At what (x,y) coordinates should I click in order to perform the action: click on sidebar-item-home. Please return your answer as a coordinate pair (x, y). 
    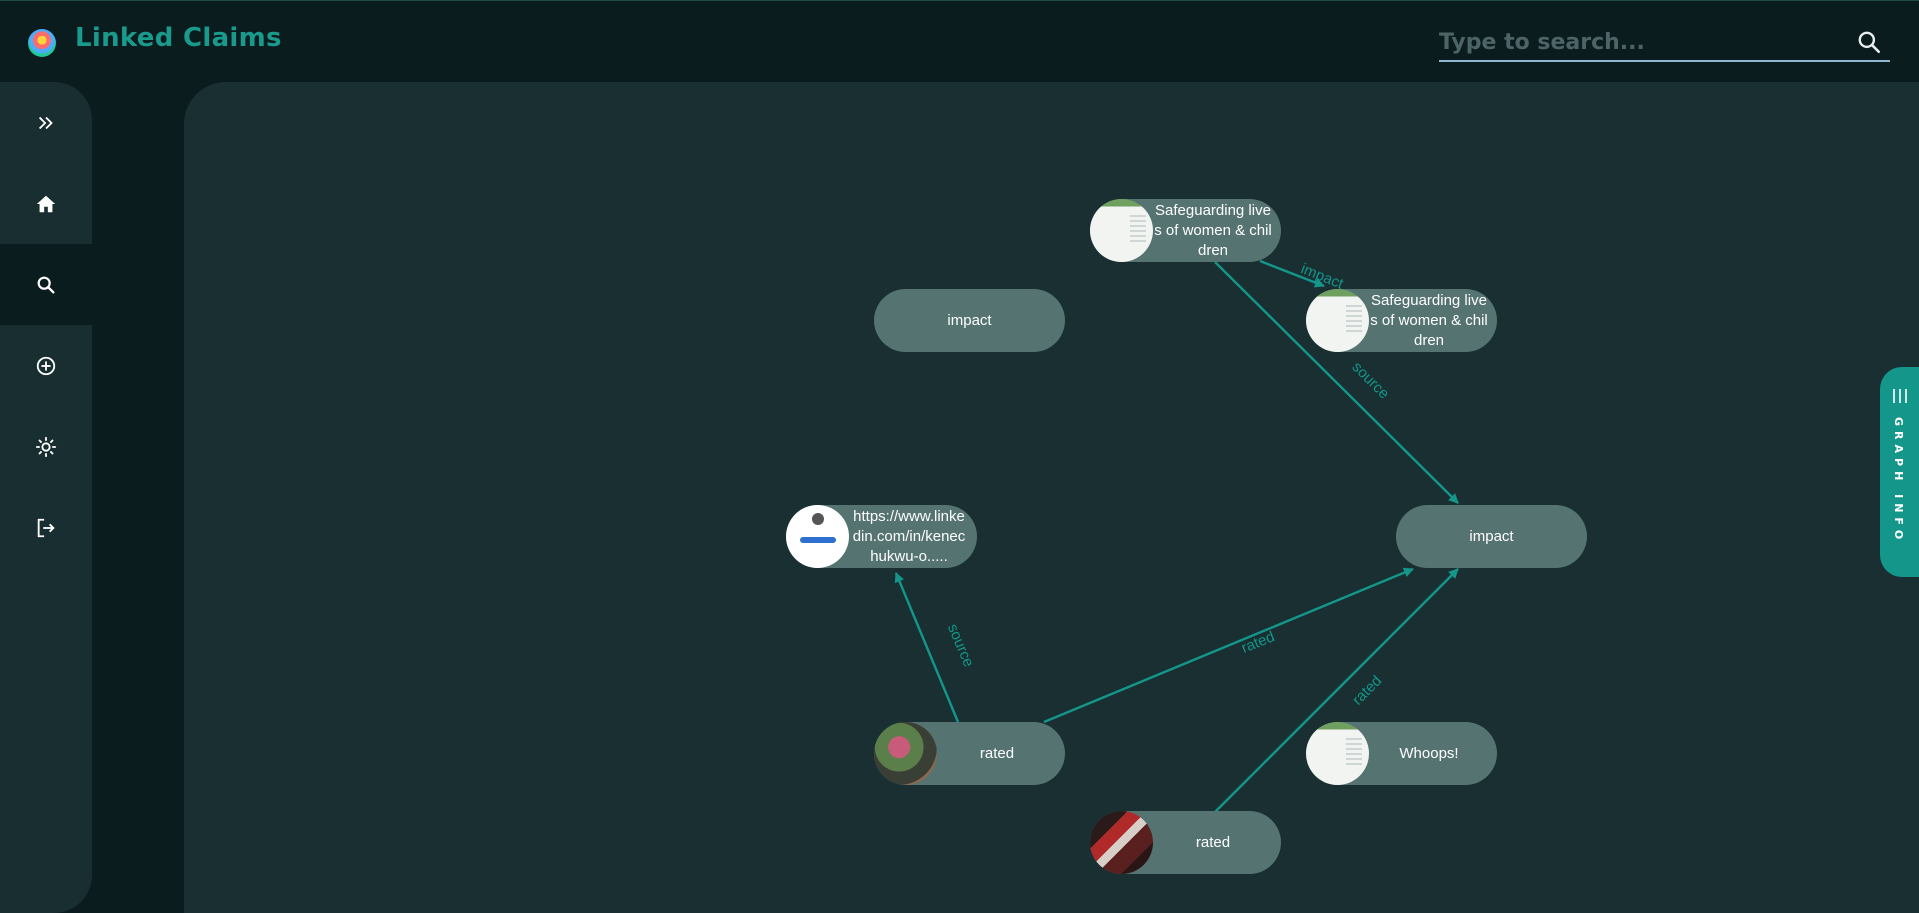
    Looking at the image, I should click on (46, 203).